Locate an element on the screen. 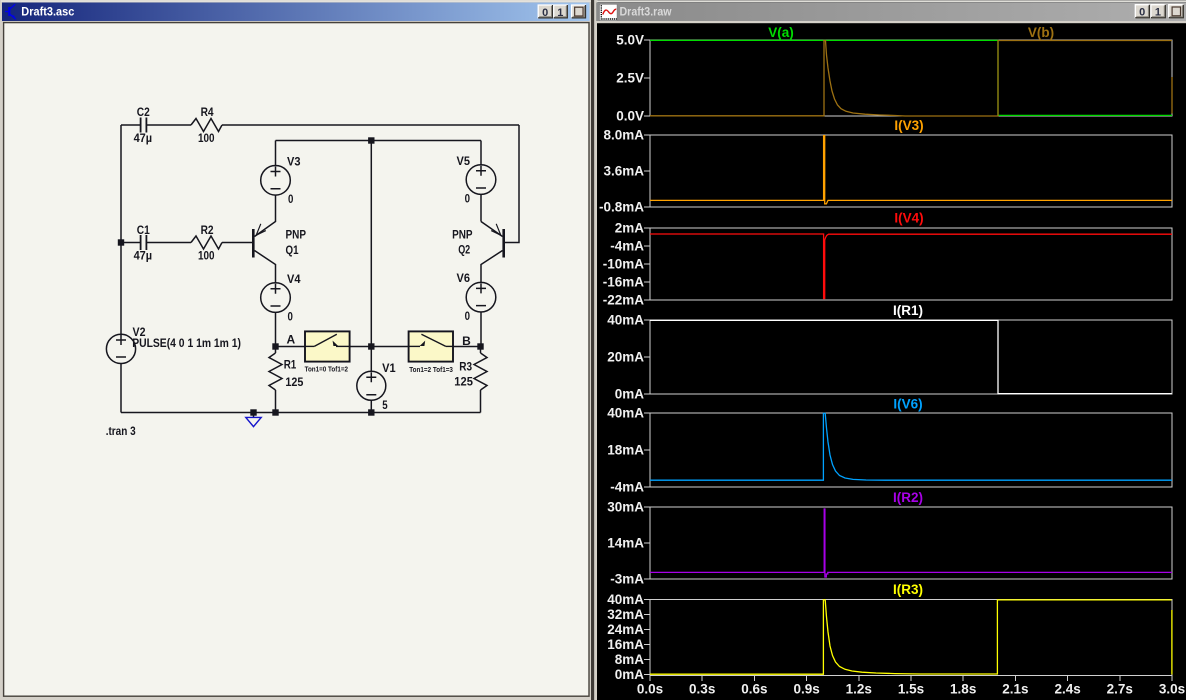 The width and height of the screenshot is (1186, 700). svg-text: 20mA is located at coordinates (625, 357).